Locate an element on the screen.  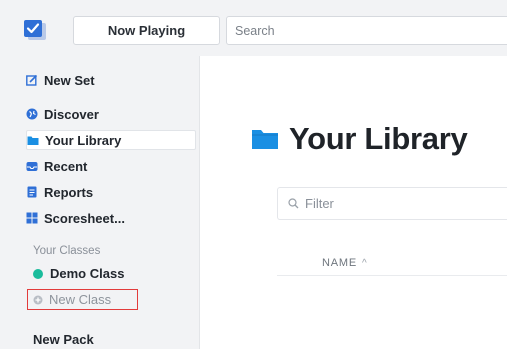
sidebar-item-label: Your Library is located at coordinates (83, 140).